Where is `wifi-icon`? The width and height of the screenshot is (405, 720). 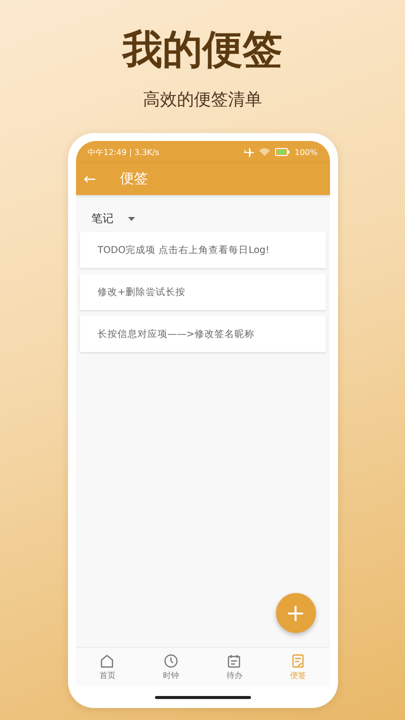 wifi-icon is located at coordinates (264, 152).